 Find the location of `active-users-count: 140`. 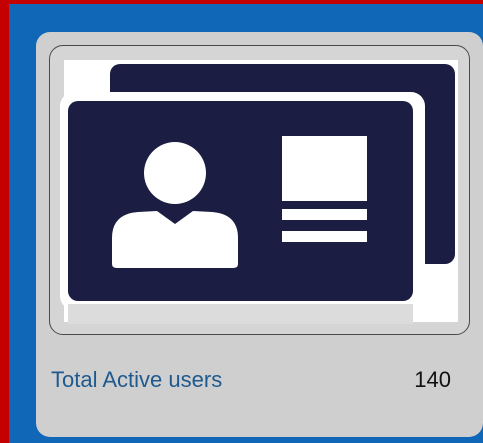

active-users-count: 140 is located at coordinates (432, 379).